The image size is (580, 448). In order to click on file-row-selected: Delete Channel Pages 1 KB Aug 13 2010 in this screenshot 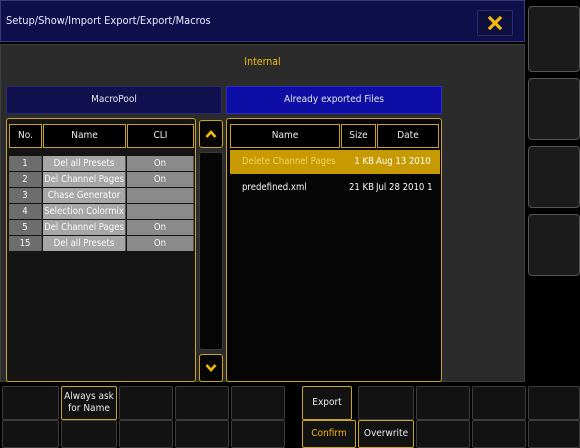, I will do `click(335, 162)`.